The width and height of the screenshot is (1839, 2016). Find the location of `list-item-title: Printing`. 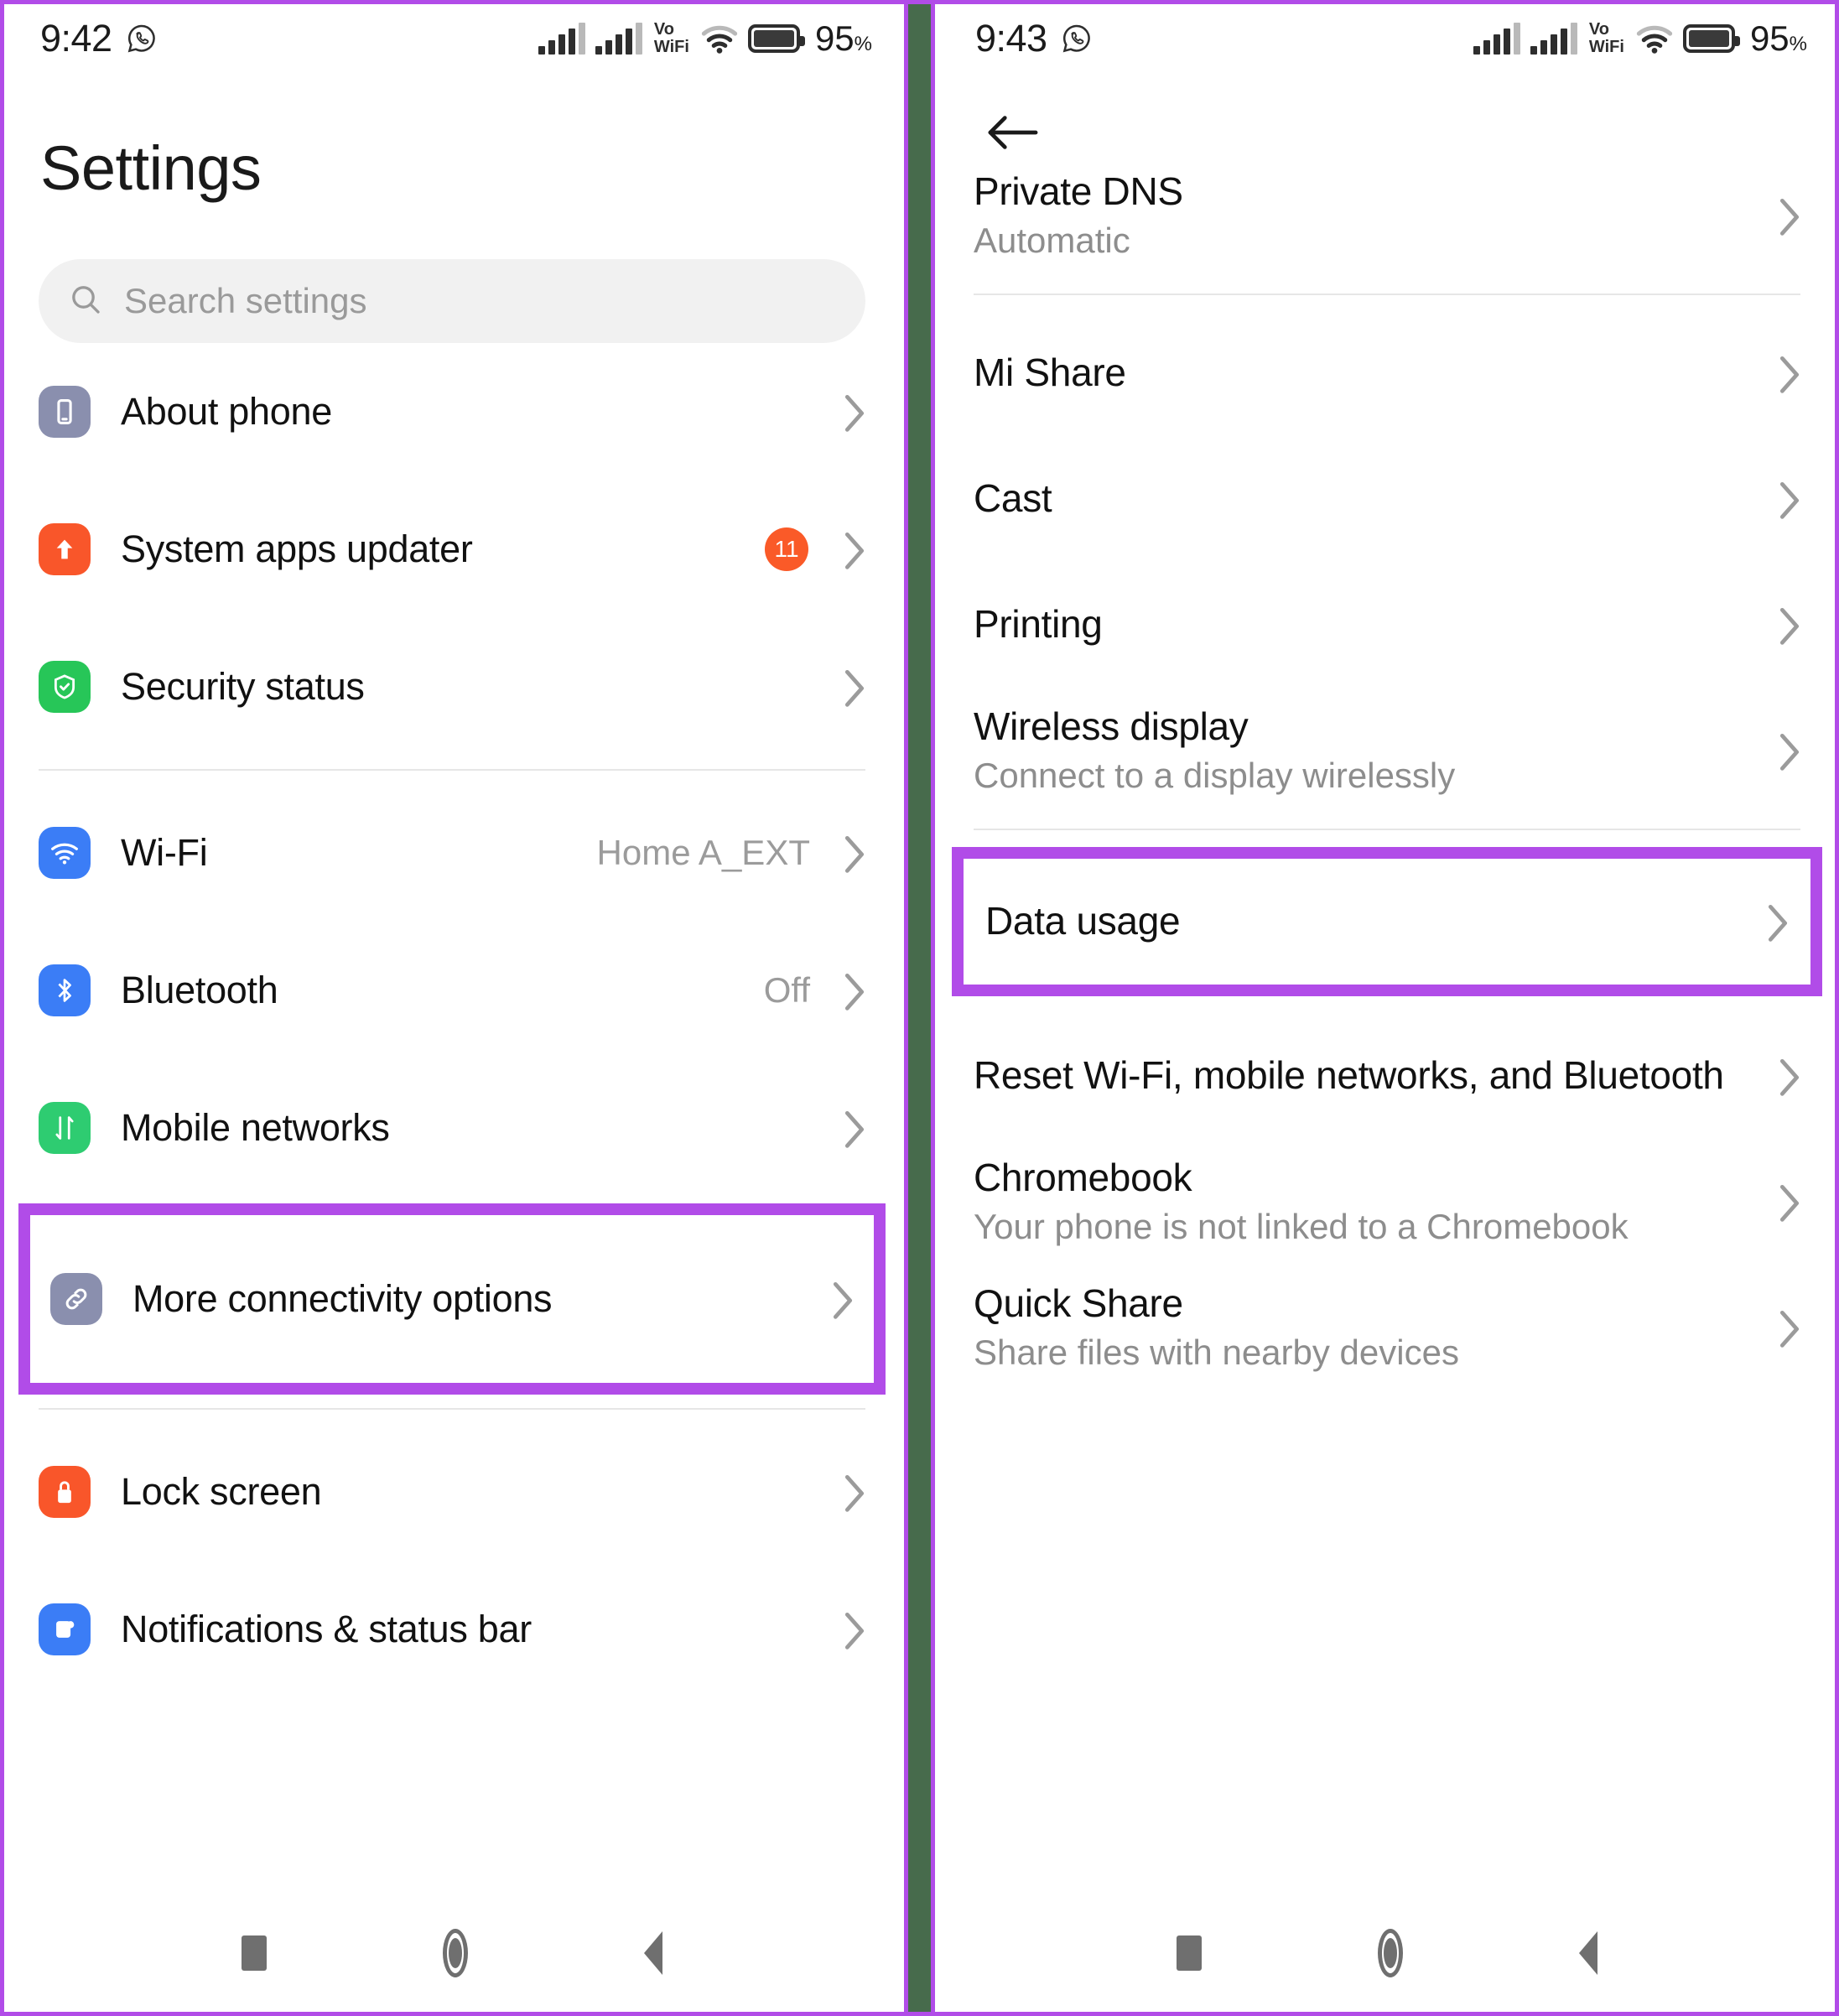

list-item-title: Printing is located at coordinates (1038, 624).